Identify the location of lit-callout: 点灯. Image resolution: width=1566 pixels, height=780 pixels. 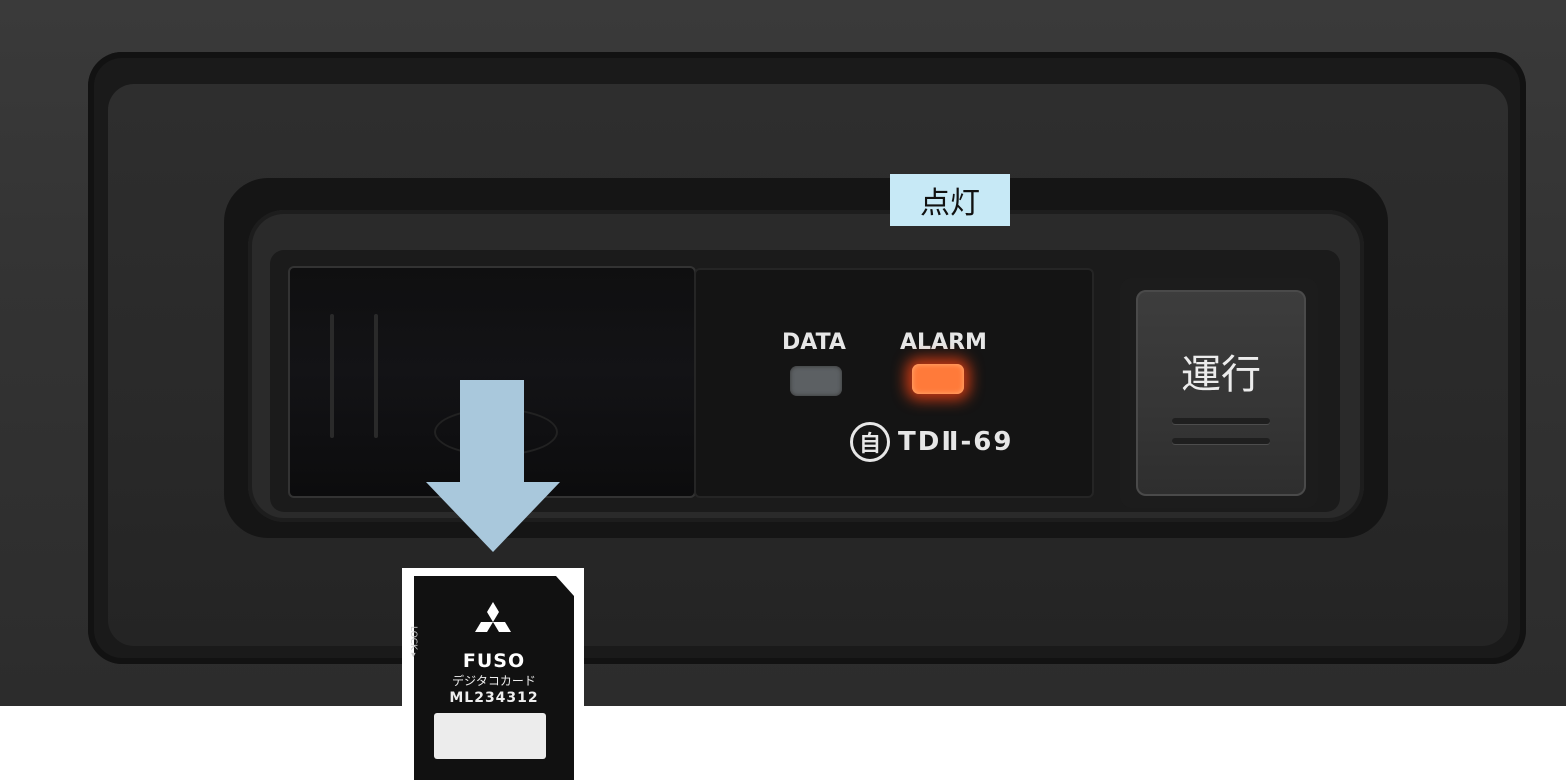
(950, 200).